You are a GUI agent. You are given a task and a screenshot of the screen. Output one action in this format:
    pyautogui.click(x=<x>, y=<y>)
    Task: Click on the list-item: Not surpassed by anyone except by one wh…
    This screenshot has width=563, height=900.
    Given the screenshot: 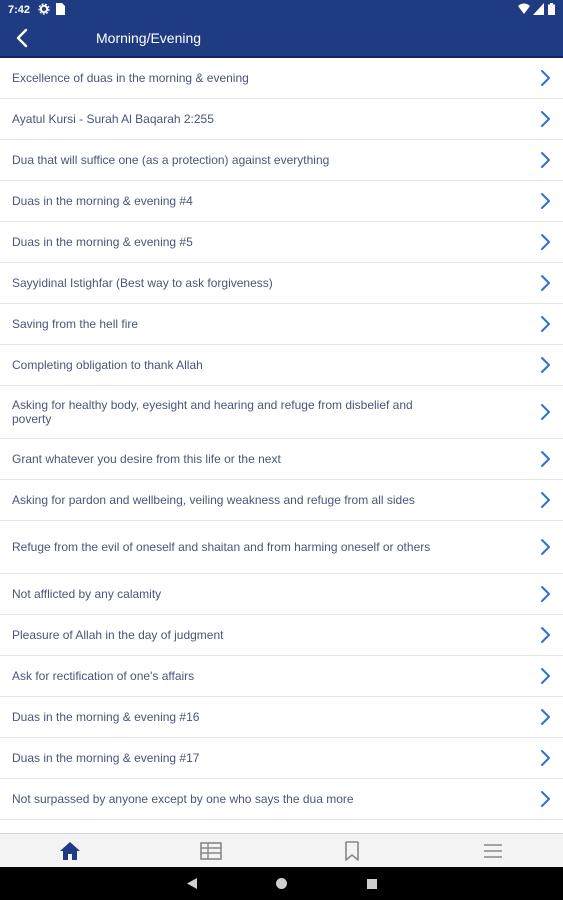 What is the action you would take?
    pyautogui.click(x=281, y=799)
    